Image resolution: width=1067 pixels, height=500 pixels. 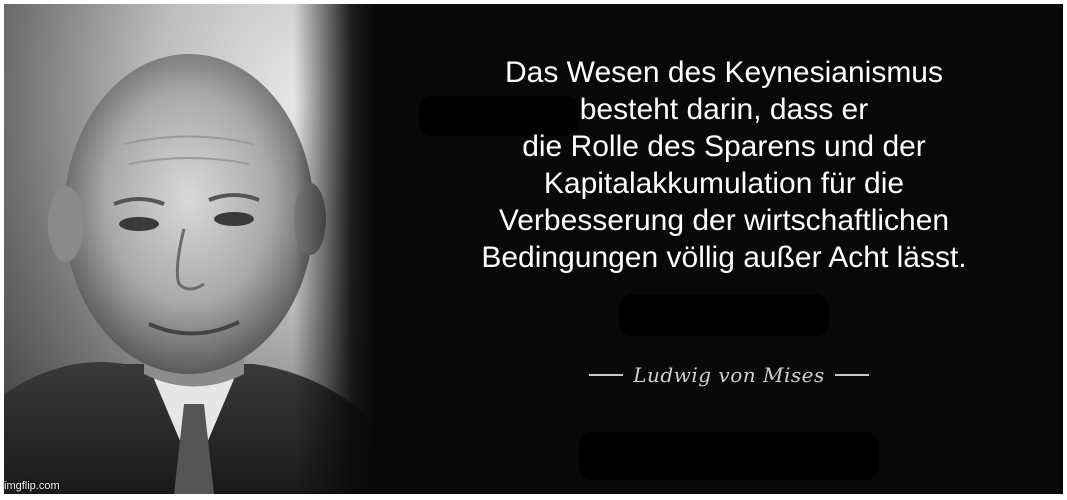 What do you see at coordinates (724, 146) in the screenshot?
I see `quote-line: die Rolle des Sparens und der` at bounding box center [724, 146].